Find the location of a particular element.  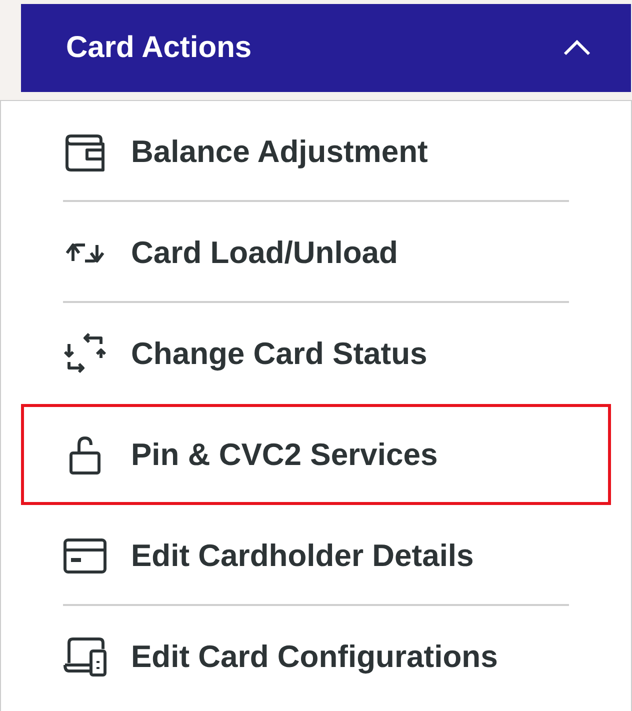

laptop-phone-icon is located at coordinates (85, 656).